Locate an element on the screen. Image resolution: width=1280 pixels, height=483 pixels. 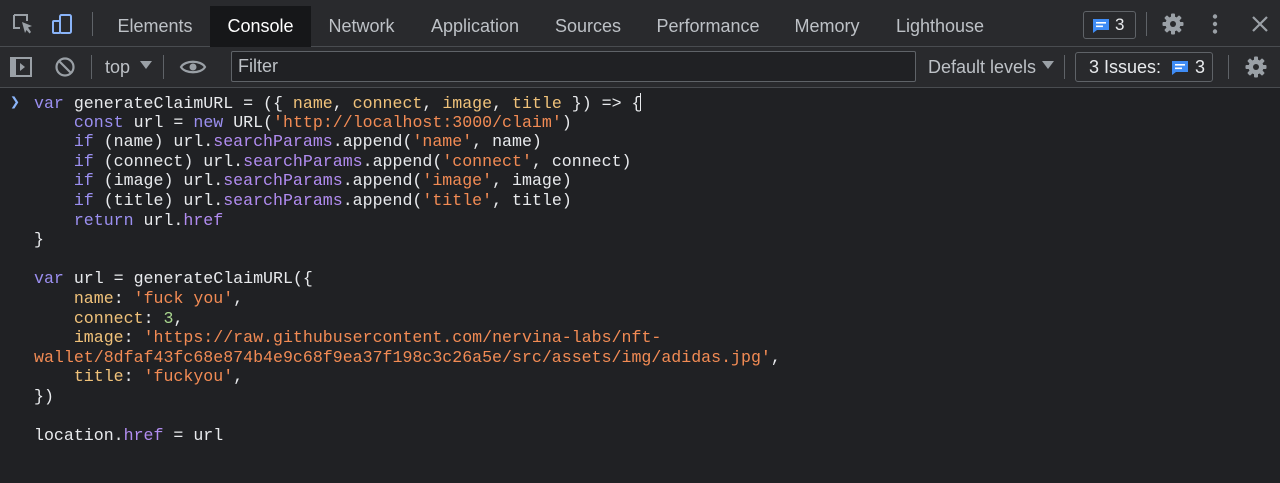
code-token: connect is located at coordinates (108, 318).